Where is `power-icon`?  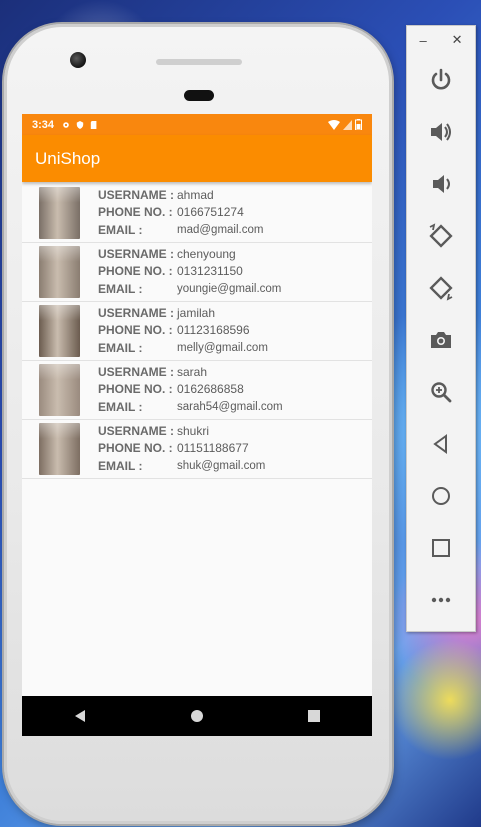
power-icon is located at coordinates (441, 79).